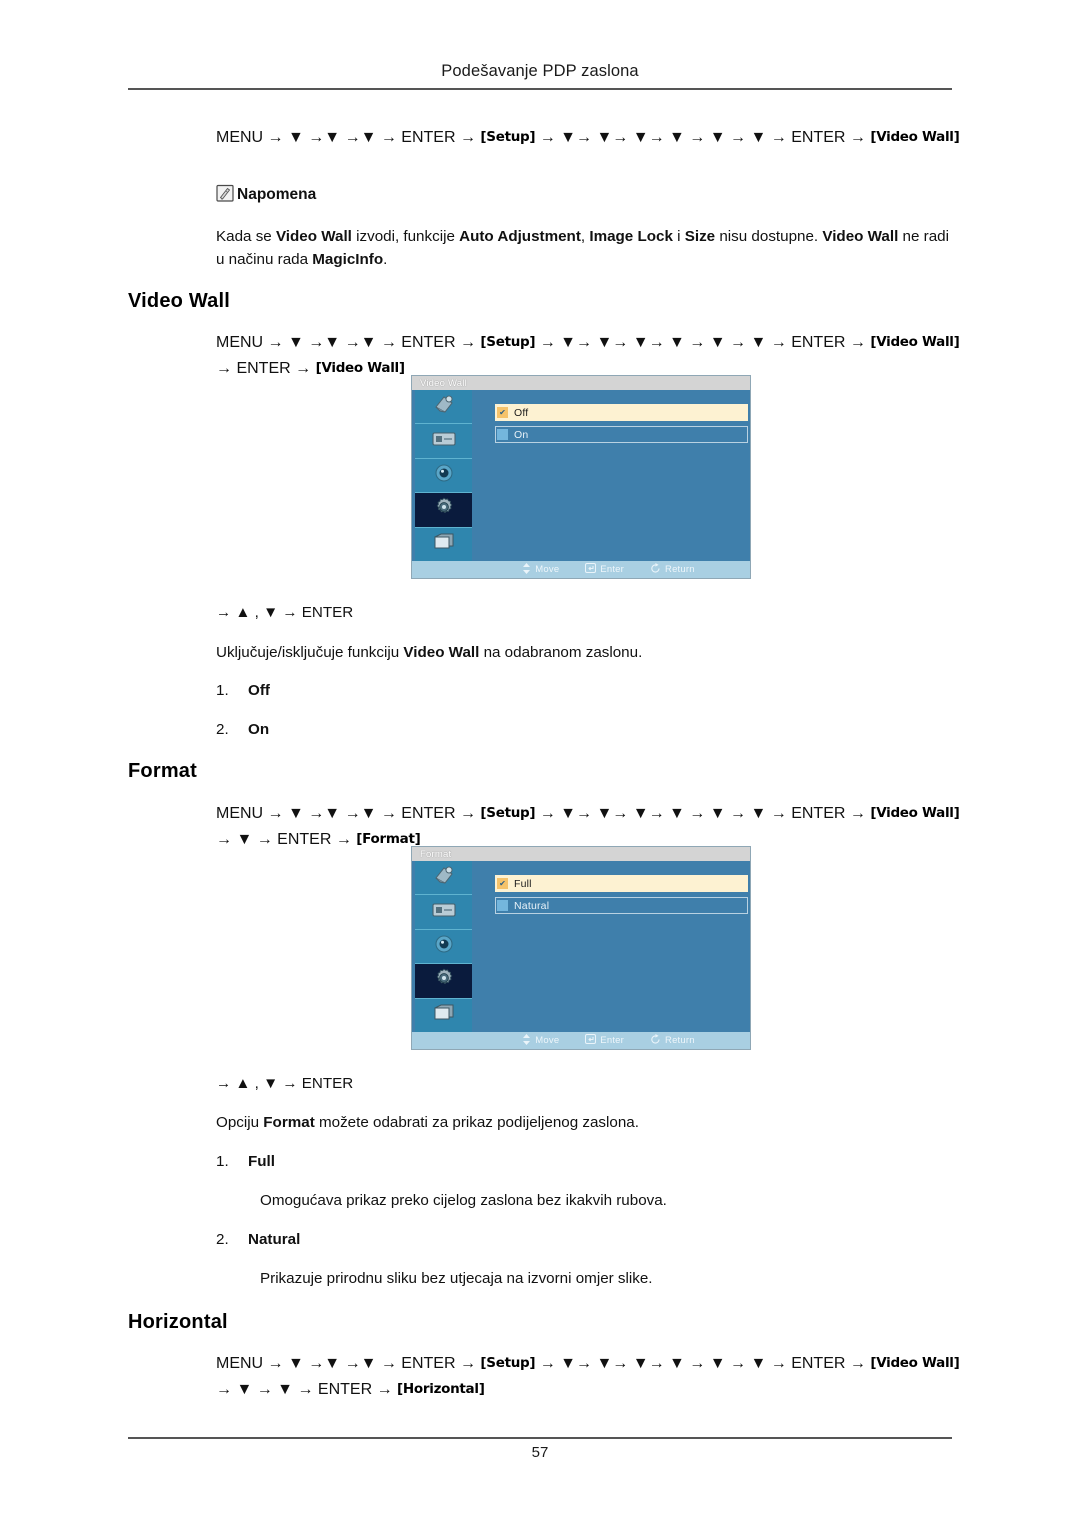 This screenshot has height=1527, width=1080. What do you see at coordinates (915, 137) in the screenshot?
I see `intro-path-videowall-tag: [Video Wall]` at bounding box center [915, 137].